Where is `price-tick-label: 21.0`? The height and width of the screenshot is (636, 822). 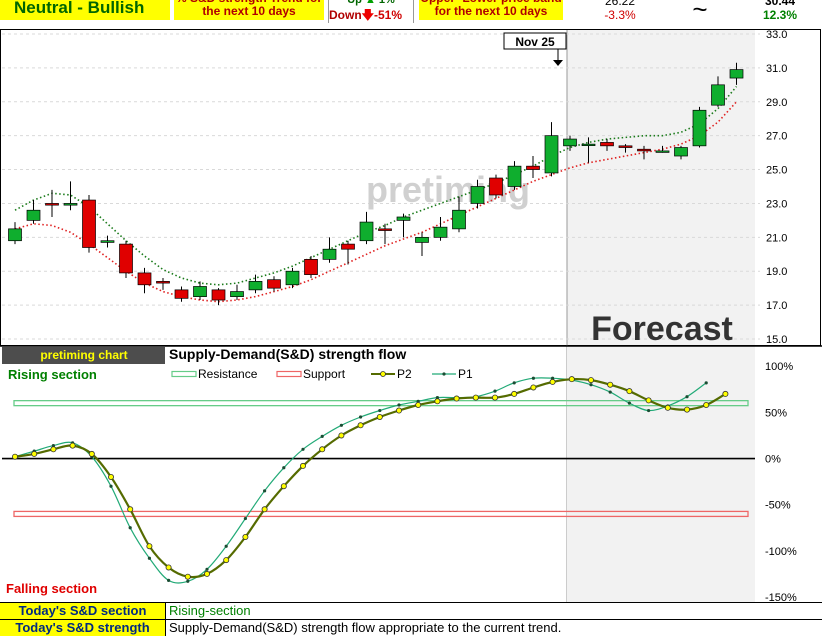 price-tick-label: 21.0 is located at coordinates (776, 238).